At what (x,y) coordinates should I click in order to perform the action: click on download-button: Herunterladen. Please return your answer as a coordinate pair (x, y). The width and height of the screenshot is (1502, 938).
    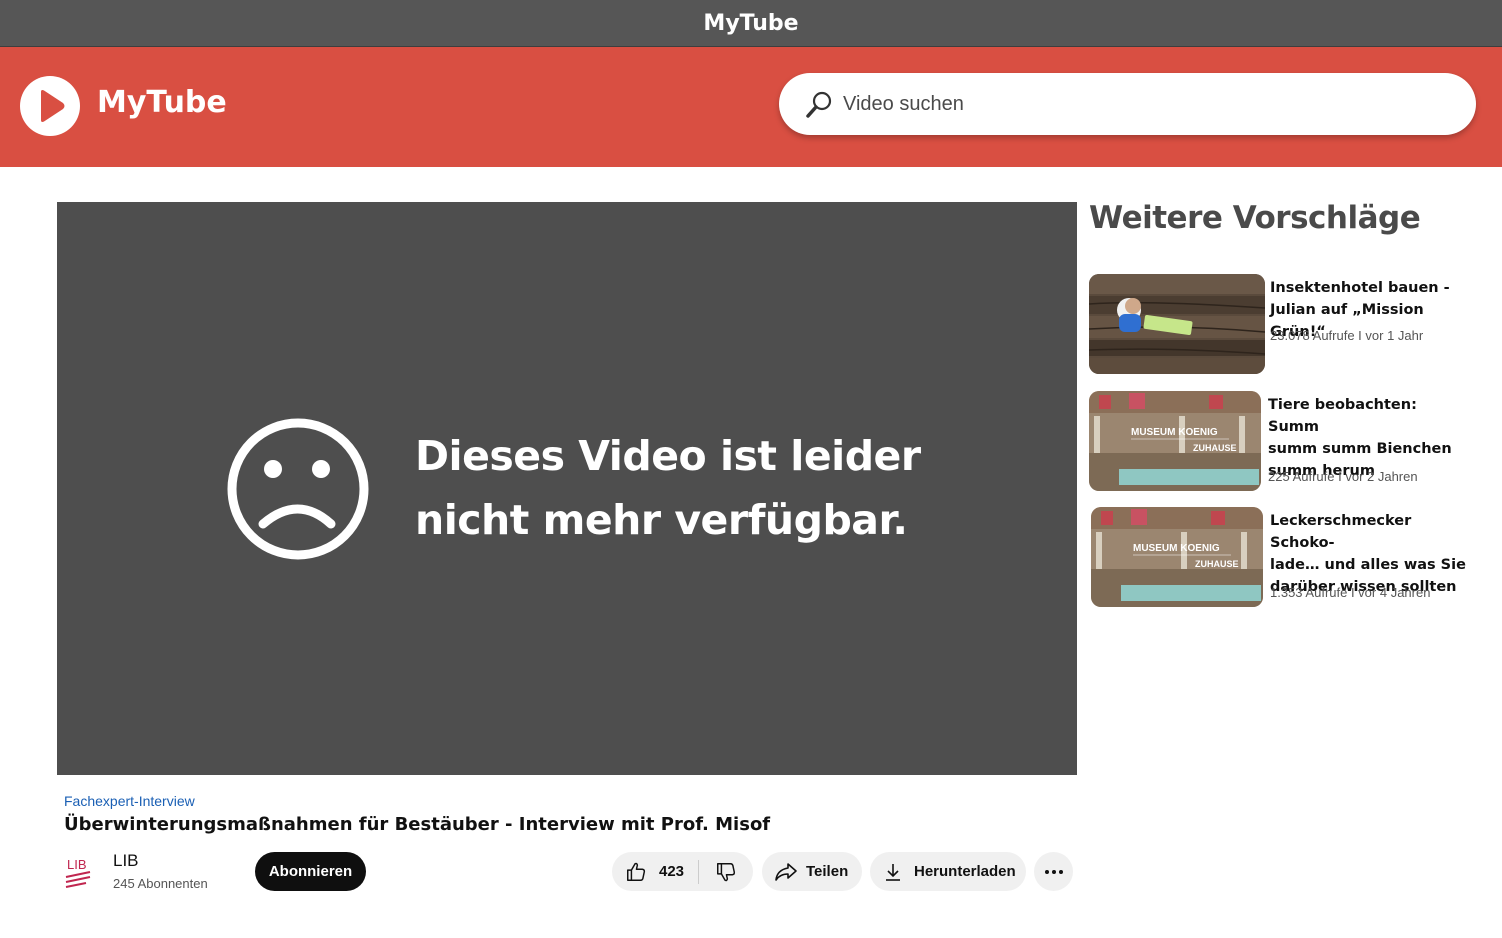
    Looking at the image, I should click on (948, 871).